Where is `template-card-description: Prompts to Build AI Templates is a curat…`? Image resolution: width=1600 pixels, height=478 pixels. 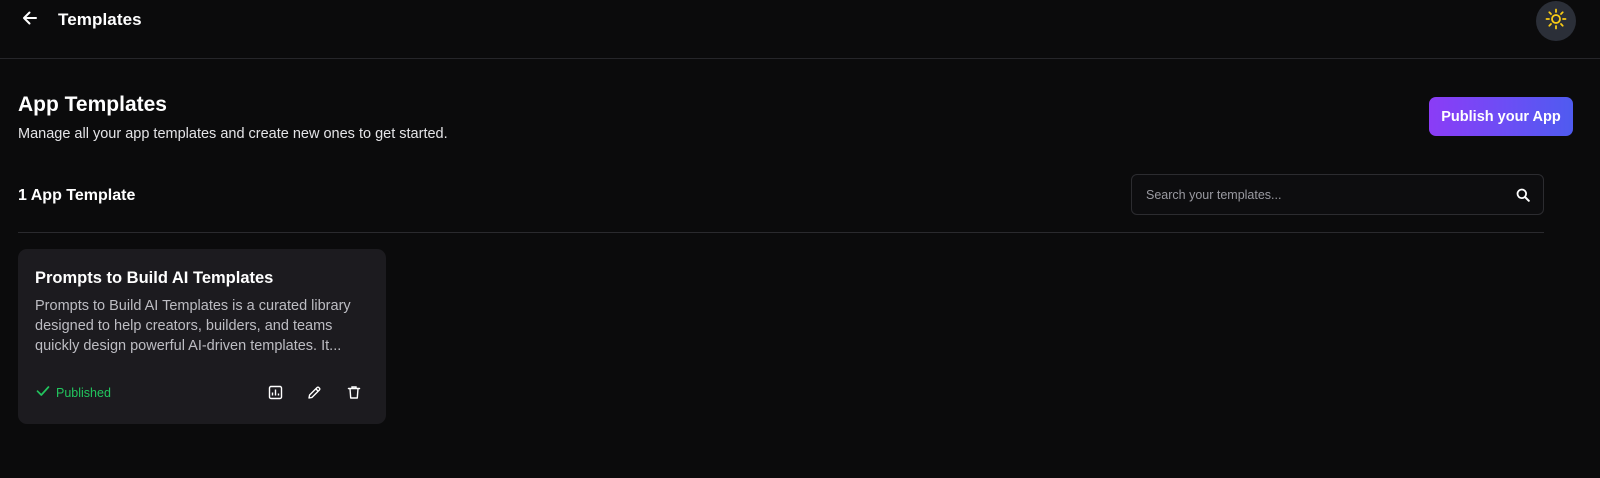 template-card-description: Prompts to Build AI Templates is a curat… is located at coordinates (193, 326).